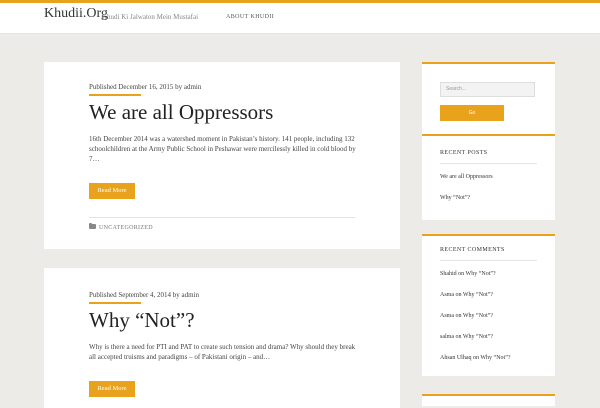 Image resolution: width=600 pixels, height=408 pixels. What do you see at coordinates (126, 228) in the screenshot?
I see `post-category-link: UNCATEGORIZED` at bounding box center [126, 228].